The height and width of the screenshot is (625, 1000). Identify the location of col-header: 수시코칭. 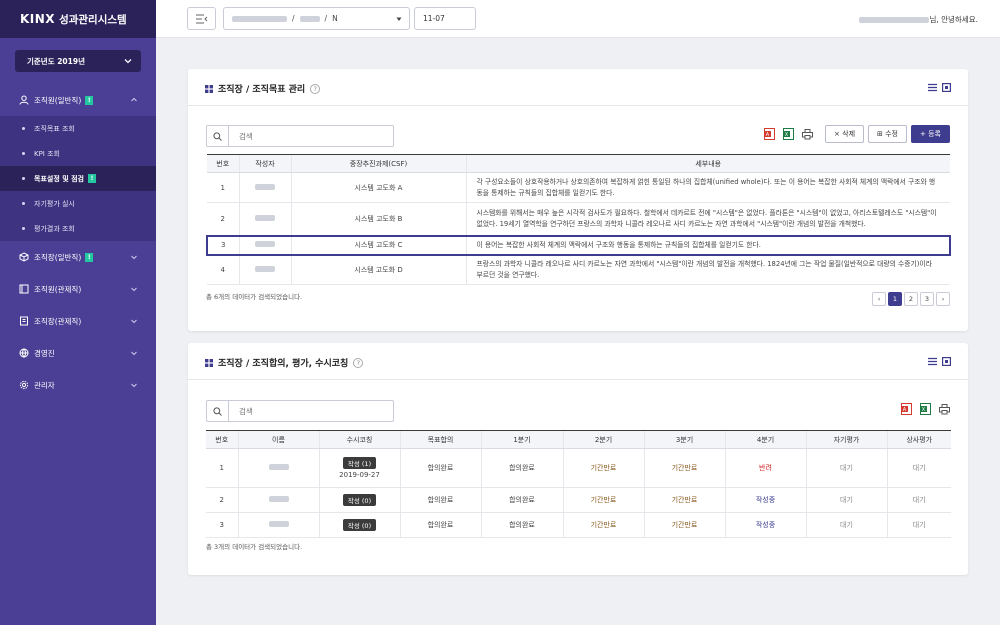
(359, 439).